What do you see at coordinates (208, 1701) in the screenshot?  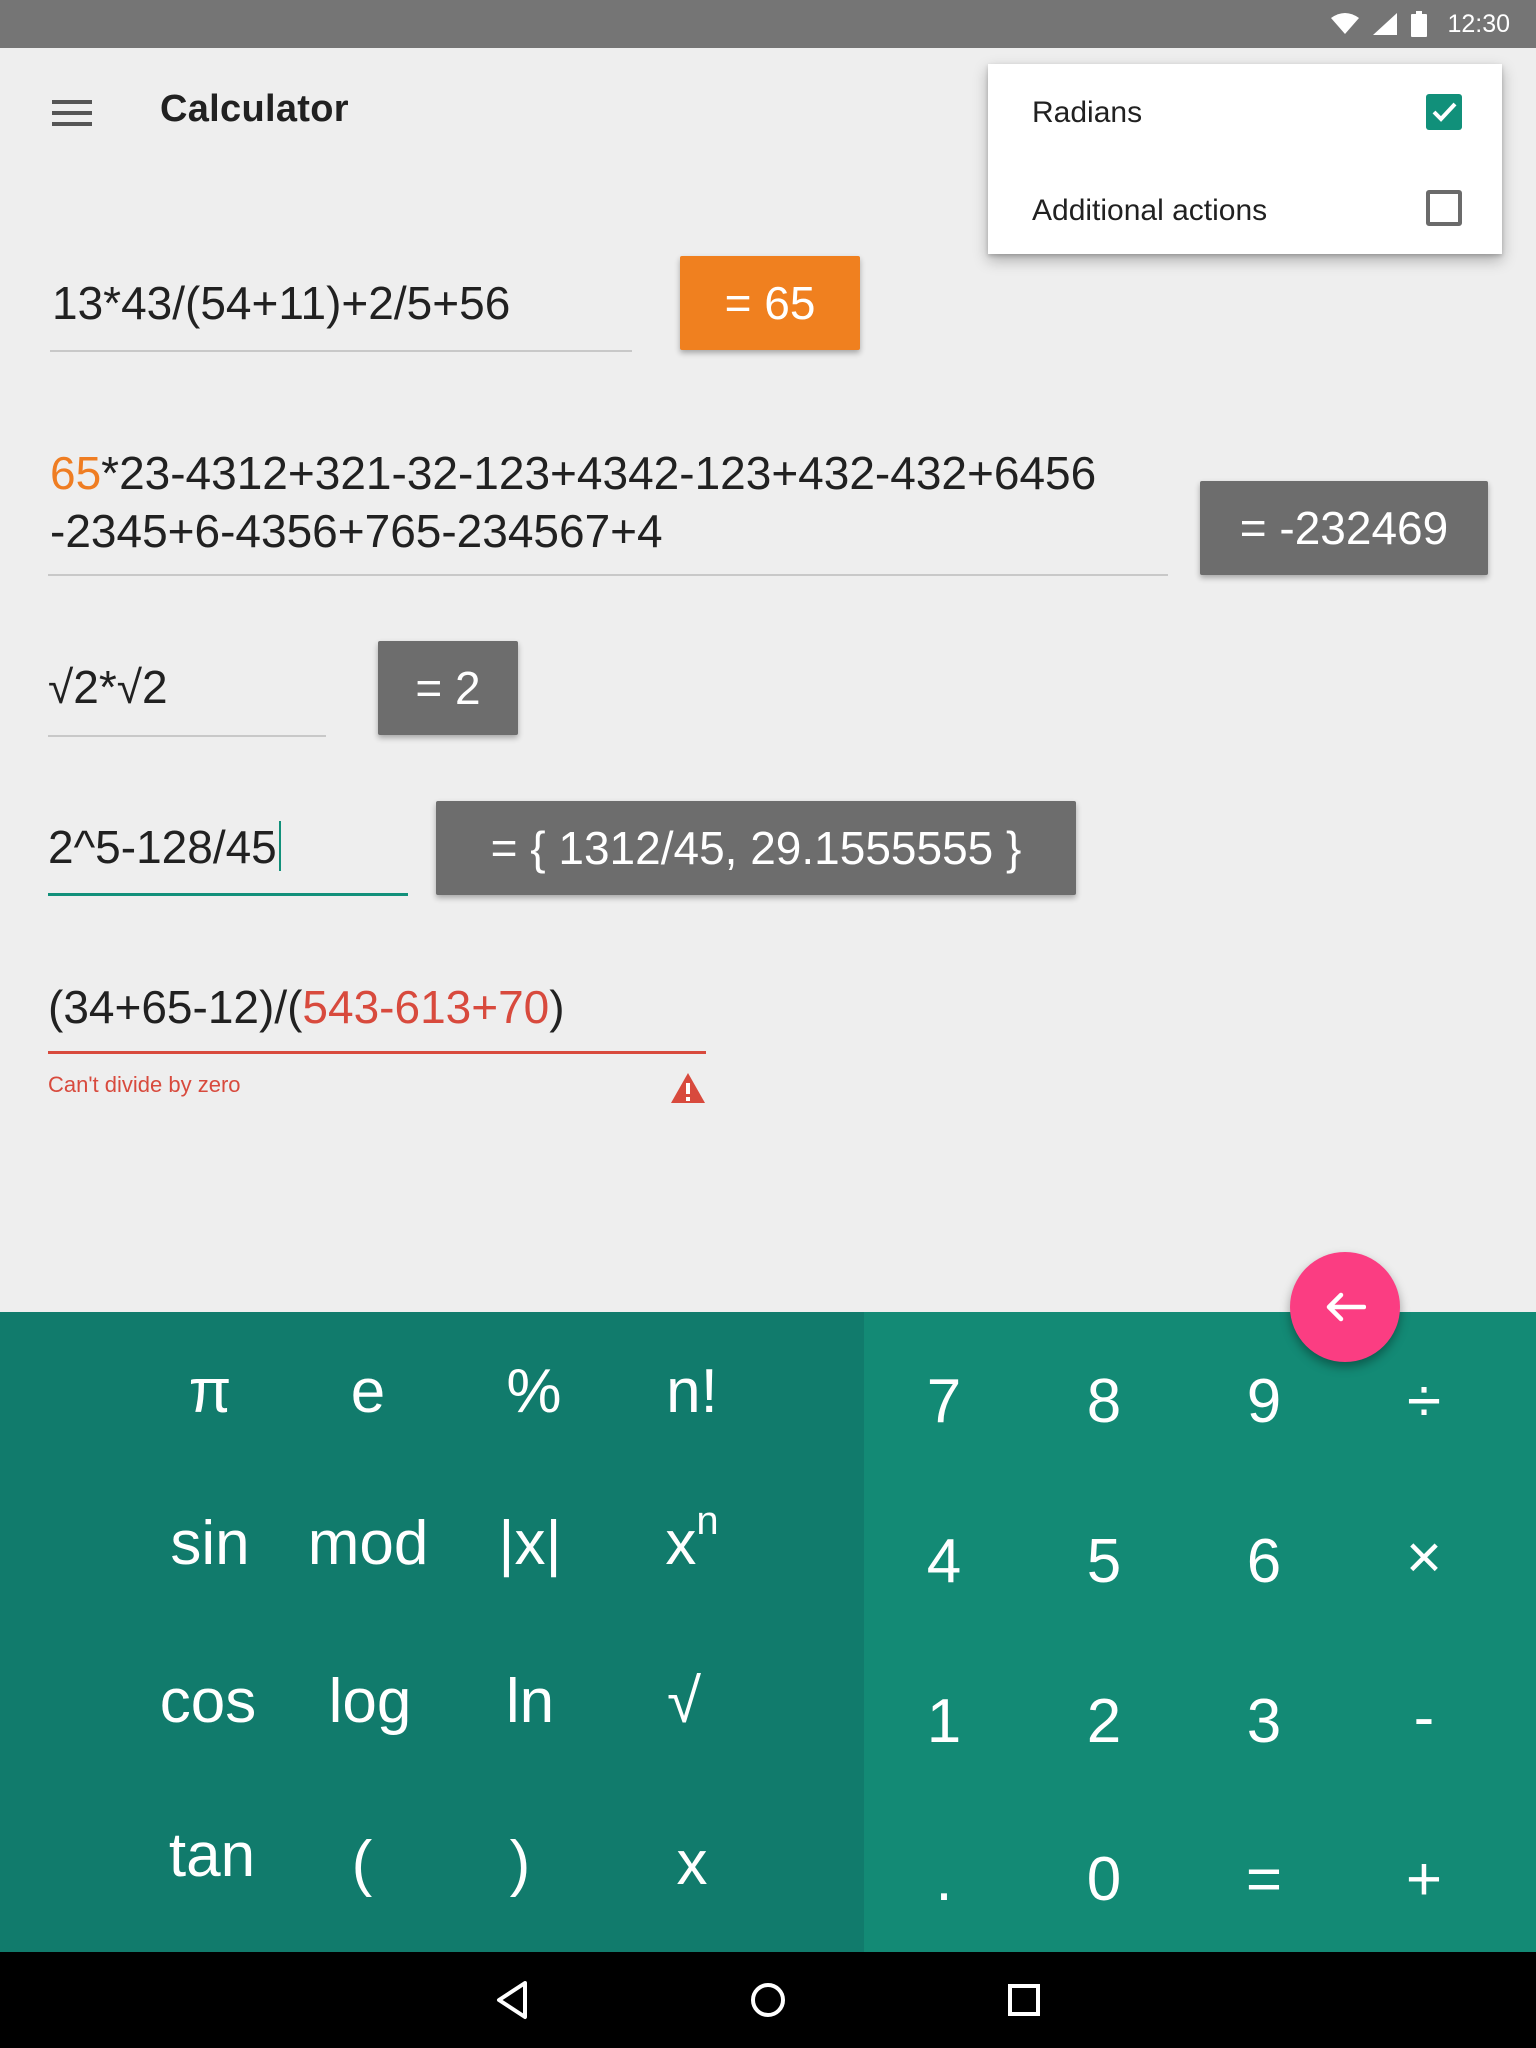 I see `key-cos: cos` at bounding box center [208, 1701].